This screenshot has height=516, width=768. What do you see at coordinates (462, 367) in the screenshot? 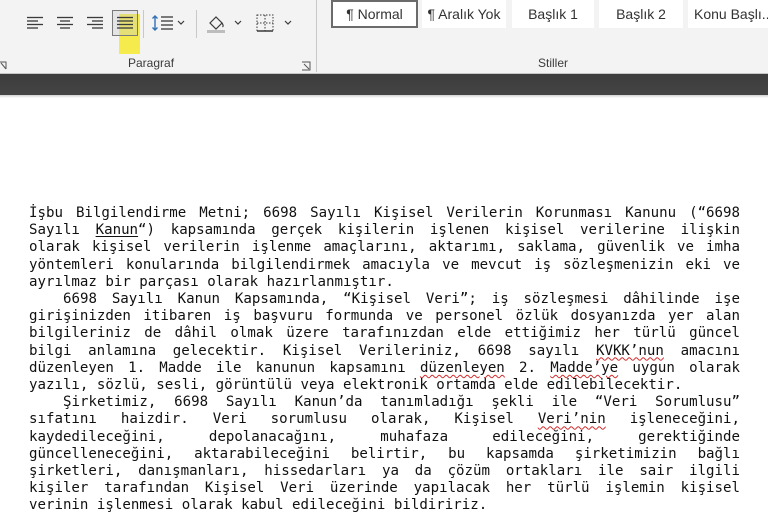
I see `spelling-error: düzenleyen` at bounding box center [462, 367].